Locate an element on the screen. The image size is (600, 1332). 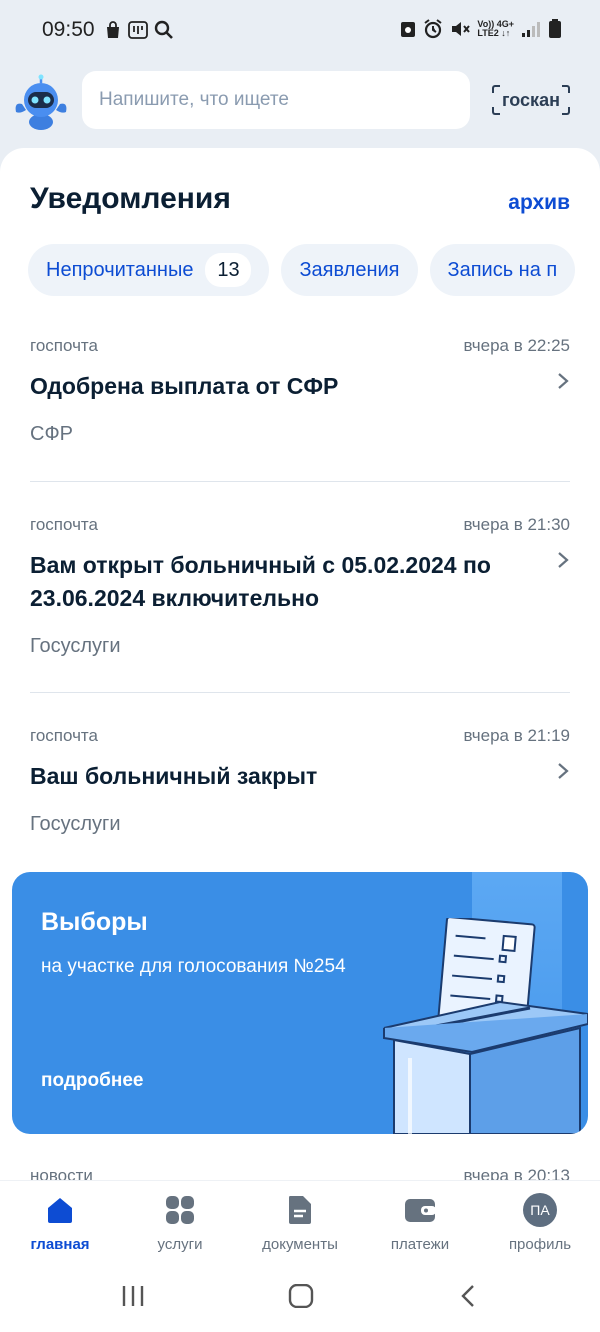
nav-services: услуги is located at coordinates (180, 1223).